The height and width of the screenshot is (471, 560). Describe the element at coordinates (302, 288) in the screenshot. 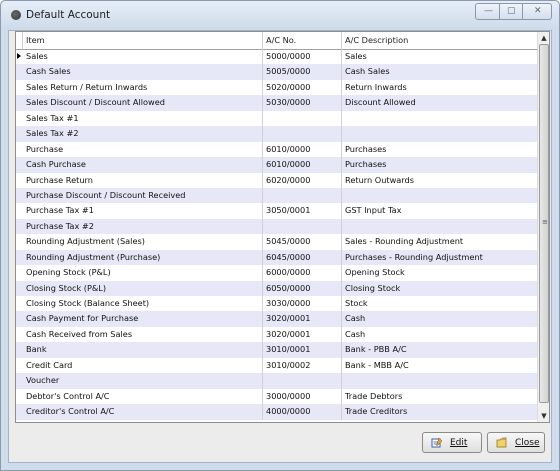

I see `cell-ac-no: 6050/0000` at that location.